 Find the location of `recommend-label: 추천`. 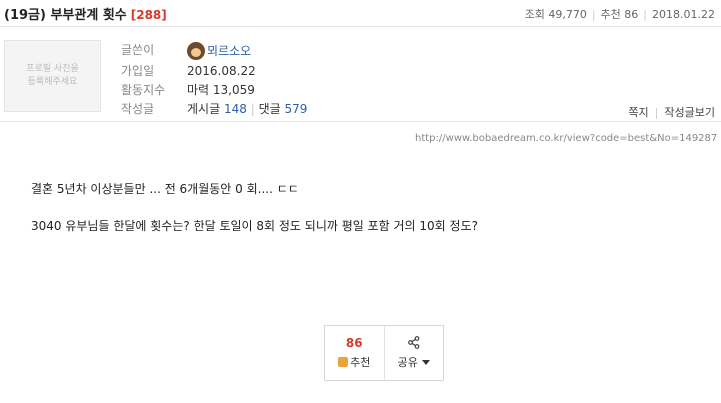

recommend-label: 추천 is located at coordinates (610, 14).